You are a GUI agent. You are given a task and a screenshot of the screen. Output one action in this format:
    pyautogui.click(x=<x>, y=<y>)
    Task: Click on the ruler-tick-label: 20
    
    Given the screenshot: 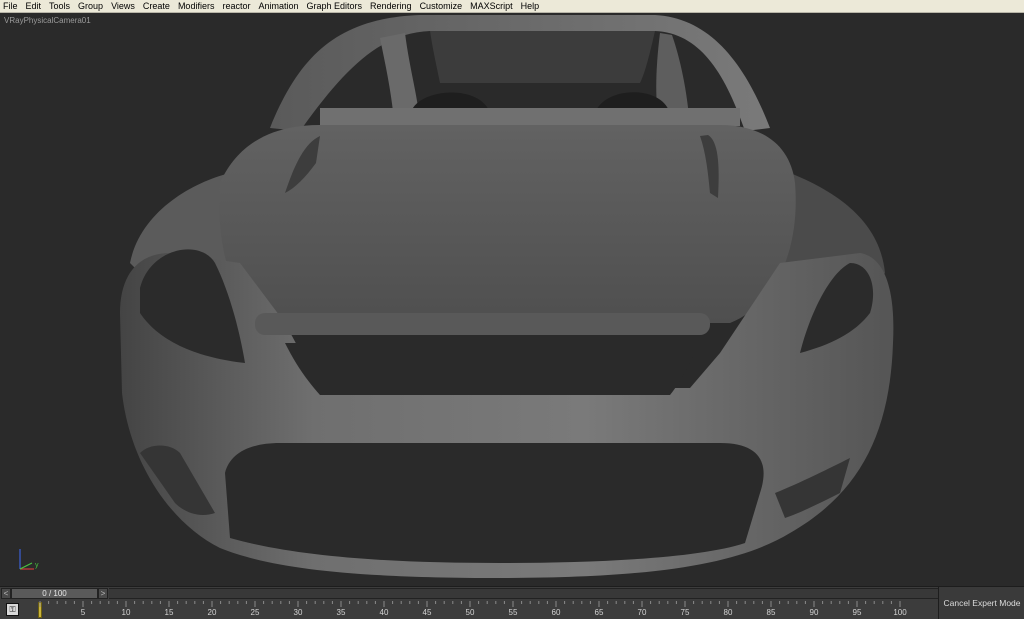 What is the action you would take?
    pyautogui.click(x=212, y=612)
    